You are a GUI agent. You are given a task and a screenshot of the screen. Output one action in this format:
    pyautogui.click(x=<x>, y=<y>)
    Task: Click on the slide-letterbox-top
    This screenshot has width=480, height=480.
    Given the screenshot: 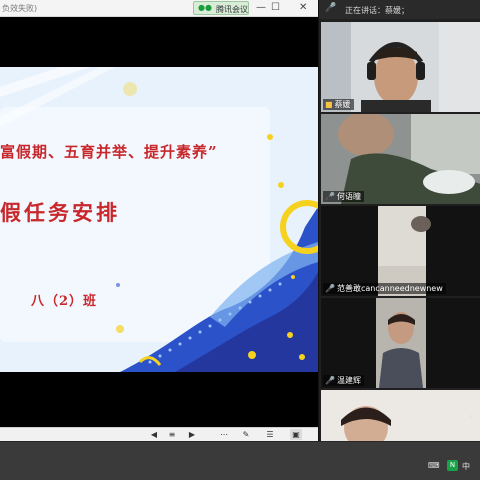 What is the action you would take?
    pyautogui.click(x=159, y=42)
    